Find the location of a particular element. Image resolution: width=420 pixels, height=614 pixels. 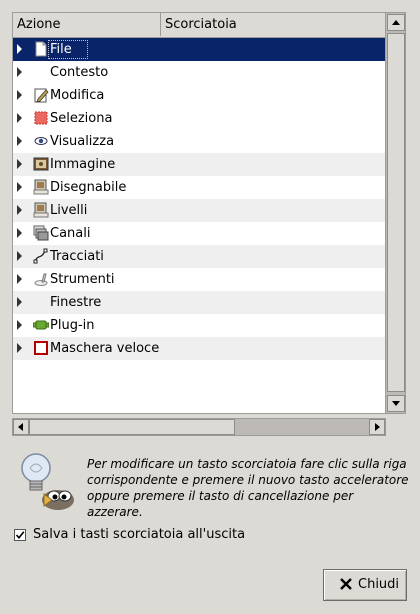

tree-row-label: Plug-in is located at coordinates (72, 325).